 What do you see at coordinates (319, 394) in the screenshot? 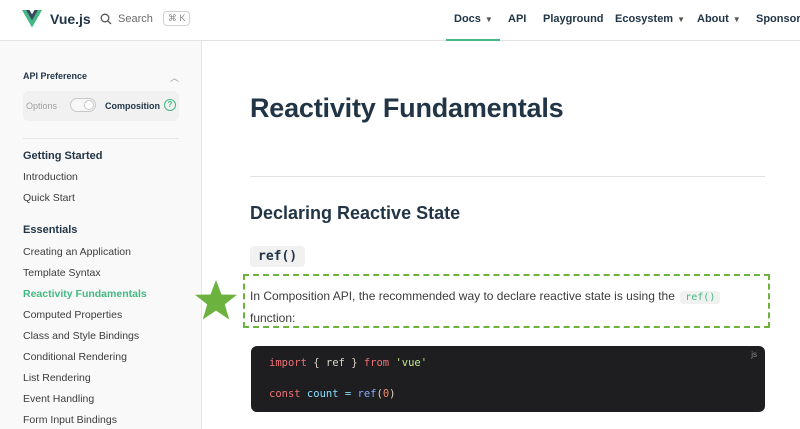
I see `code-token: count` at bounding box center [319, 394].